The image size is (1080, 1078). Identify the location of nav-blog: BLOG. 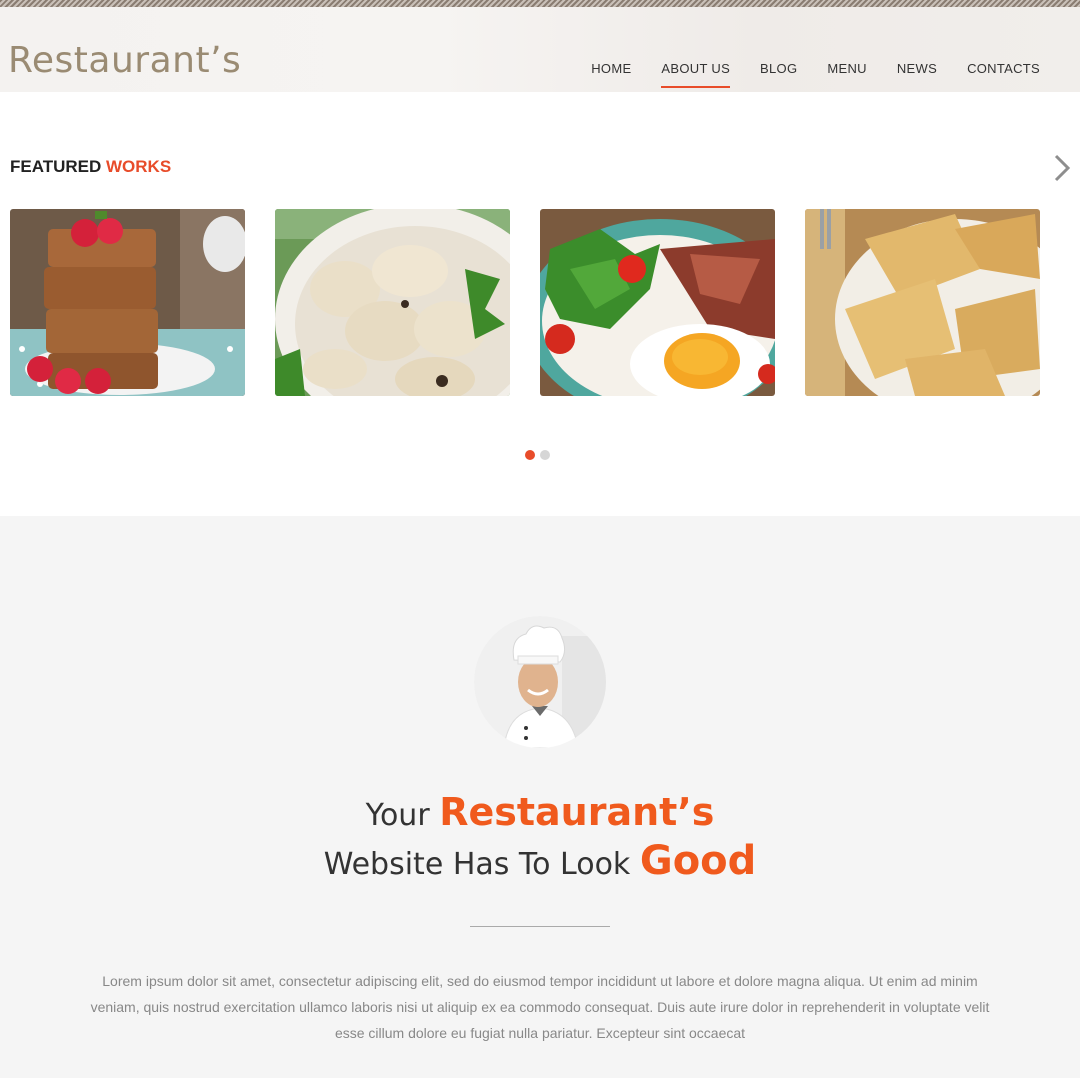
(778, 68).